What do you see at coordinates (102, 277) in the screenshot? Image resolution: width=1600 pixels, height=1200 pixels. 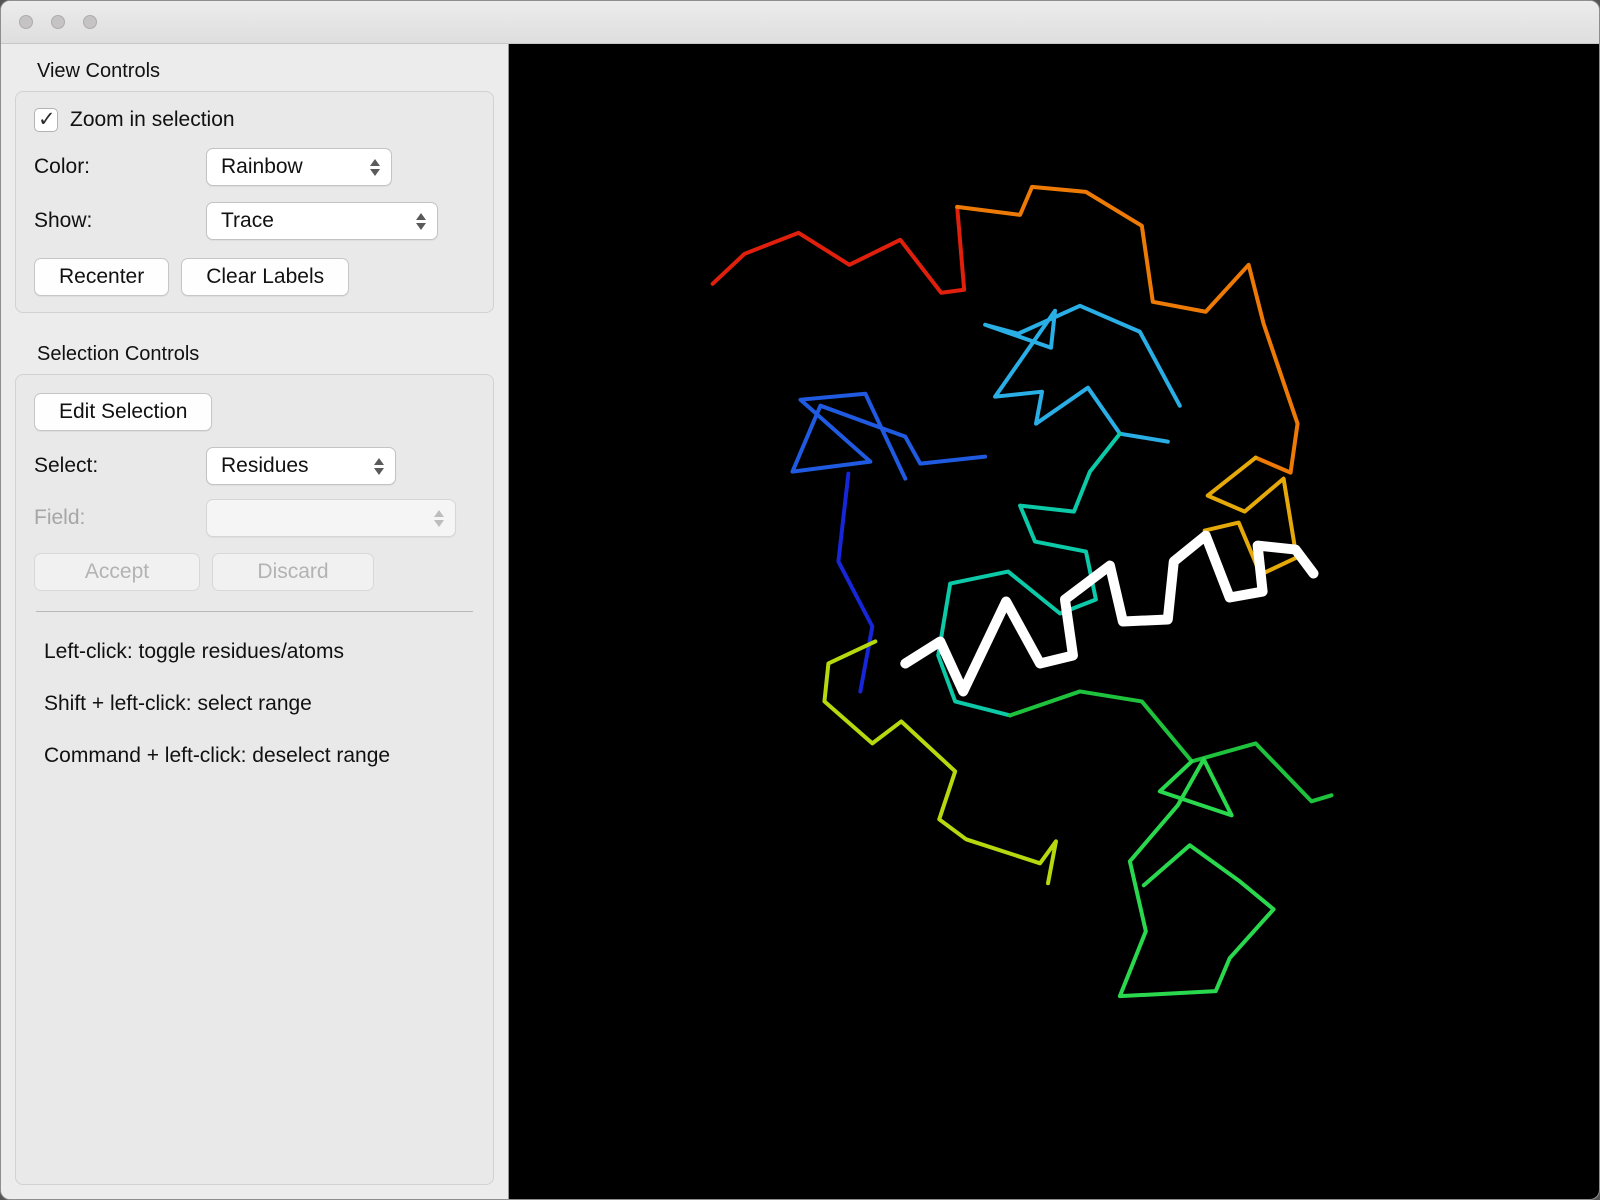 I see `recenter-button: Recenter` at bounding box center [102, 277].